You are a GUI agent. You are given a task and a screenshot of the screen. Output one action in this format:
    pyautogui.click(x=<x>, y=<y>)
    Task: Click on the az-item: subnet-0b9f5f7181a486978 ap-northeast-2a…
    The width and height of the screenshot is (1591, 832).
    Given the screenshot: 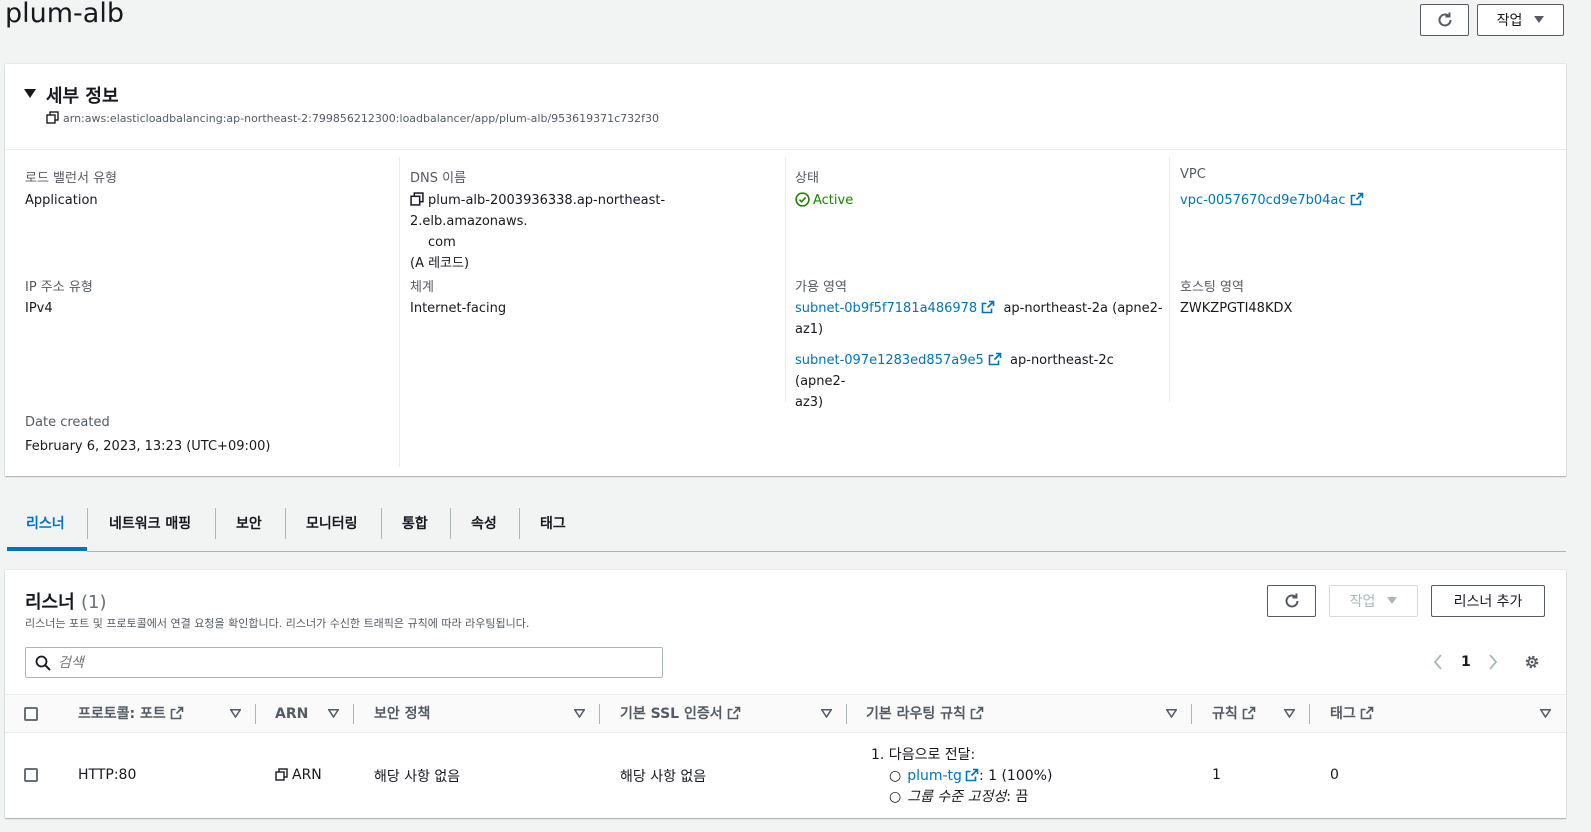 What is the action you would take?
    pyautogui.click(x=980, y=319)
    